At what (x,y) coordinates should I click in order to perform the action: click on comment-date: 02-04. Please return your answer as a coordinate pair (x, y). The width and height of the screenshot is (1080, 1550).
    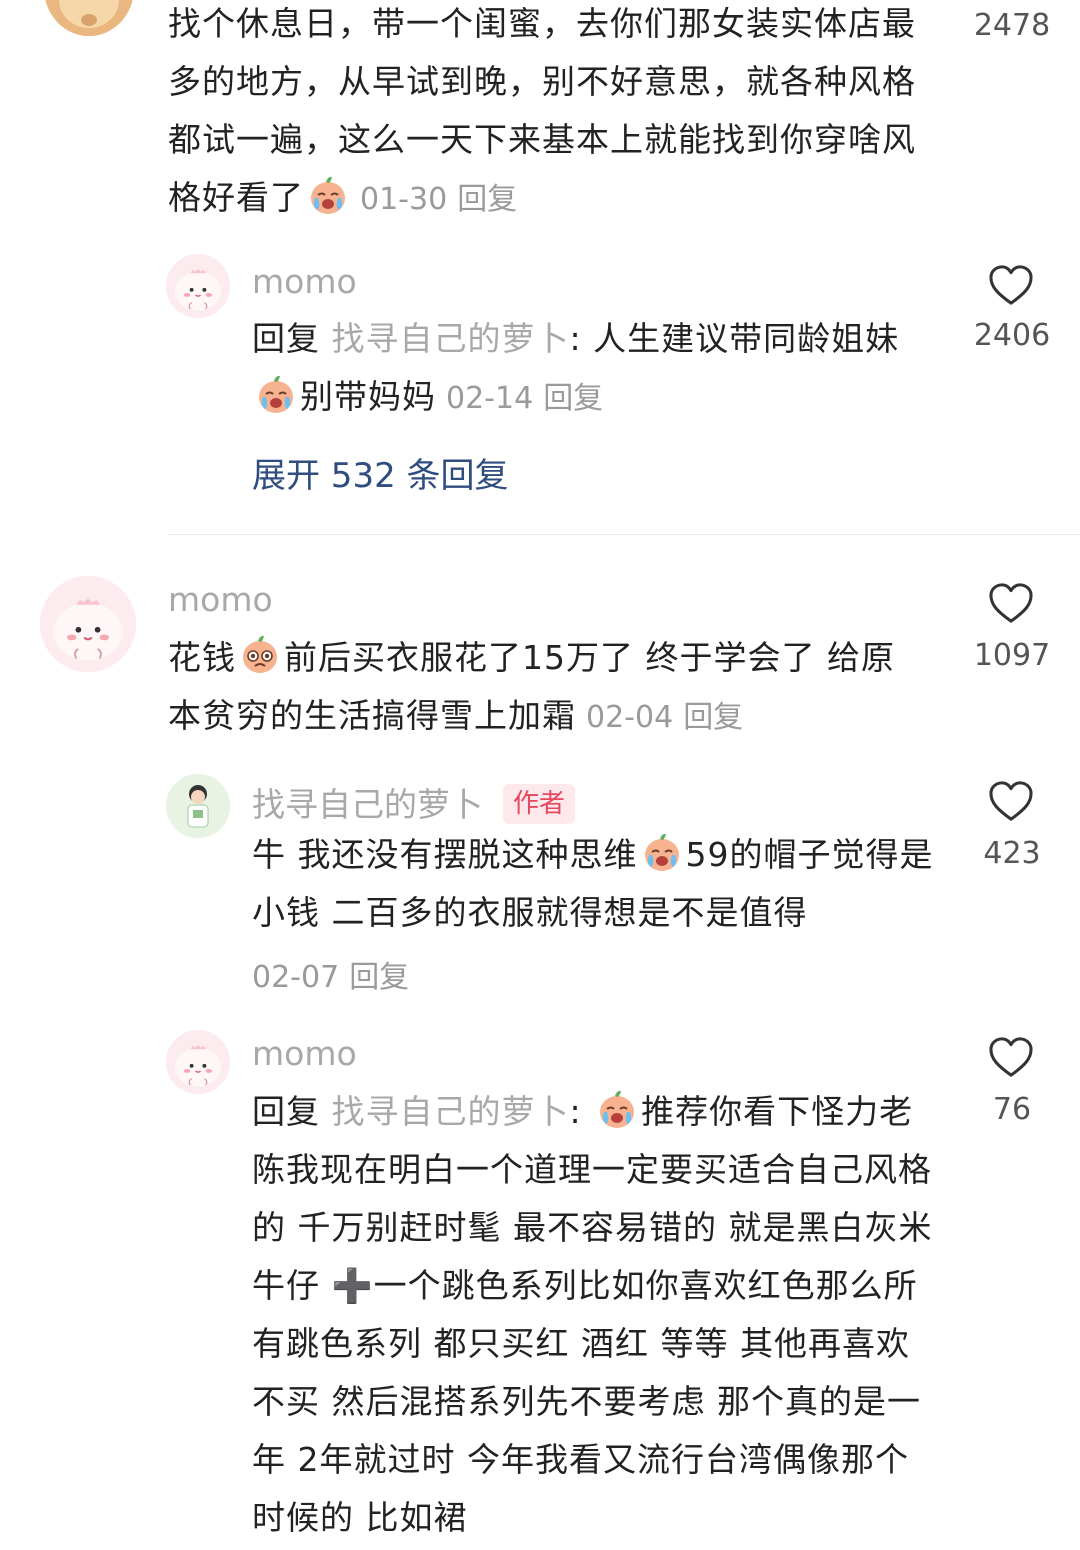
    Looking at the image, I should click on (630, 717).